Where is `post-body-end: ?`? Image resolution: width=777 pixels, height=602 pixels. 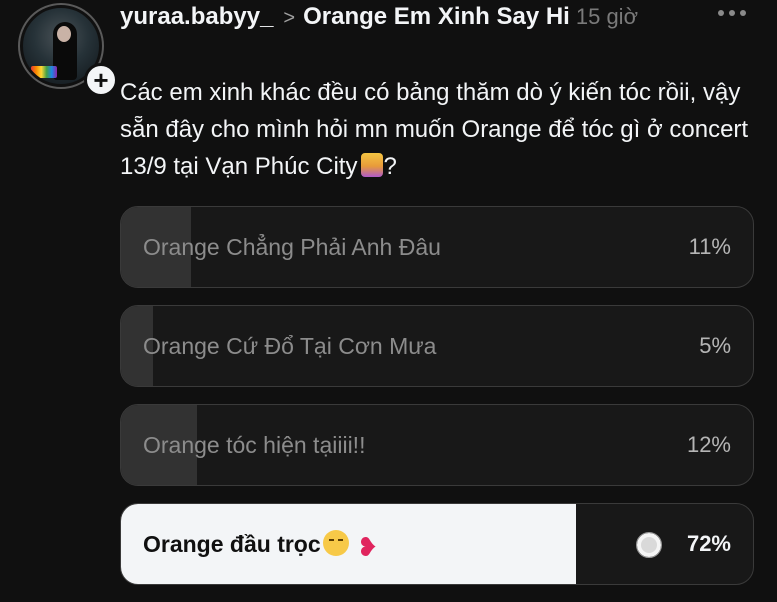
post-body-end: ? is located at coordinates (390, 166).